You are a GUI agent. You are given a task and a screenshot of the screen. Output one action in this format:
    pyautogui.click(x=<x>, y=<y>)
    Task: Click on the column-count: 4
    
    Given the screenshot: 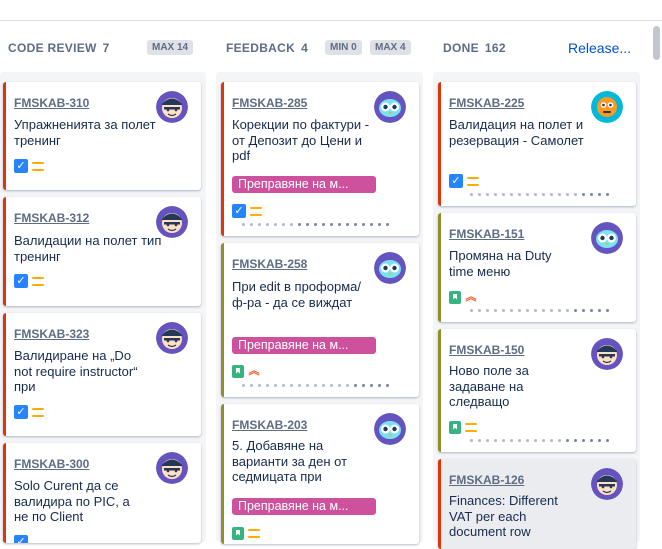 What is the action you would take?
    pyautogui.click(x=305, y=48)
    